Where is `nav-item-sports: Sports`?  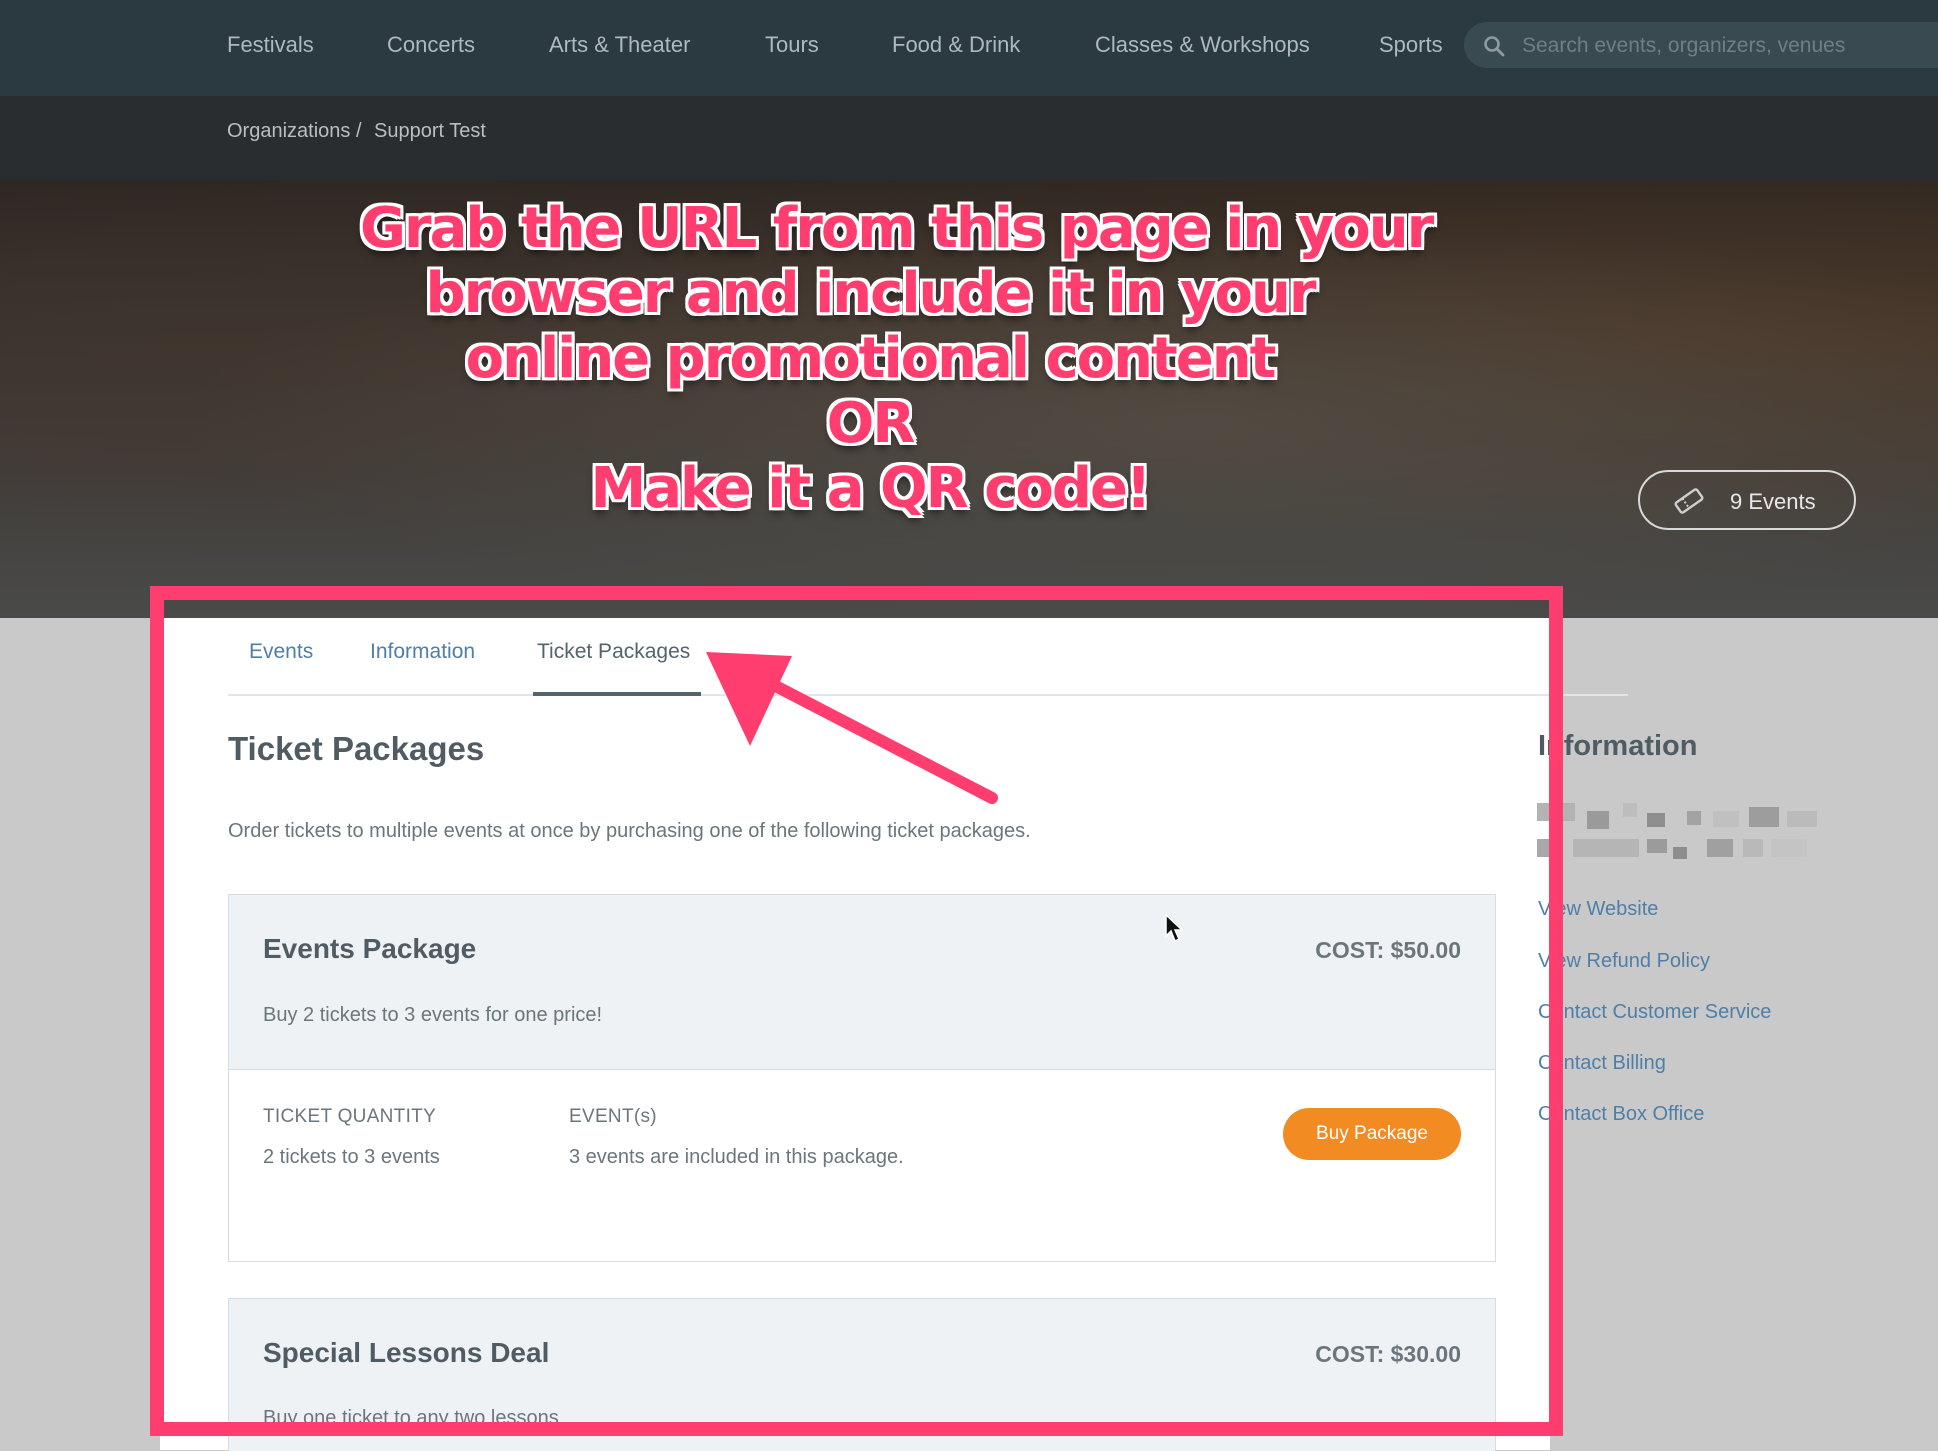 nav-item-sports: Sports is located at coordinates (1411, 45).